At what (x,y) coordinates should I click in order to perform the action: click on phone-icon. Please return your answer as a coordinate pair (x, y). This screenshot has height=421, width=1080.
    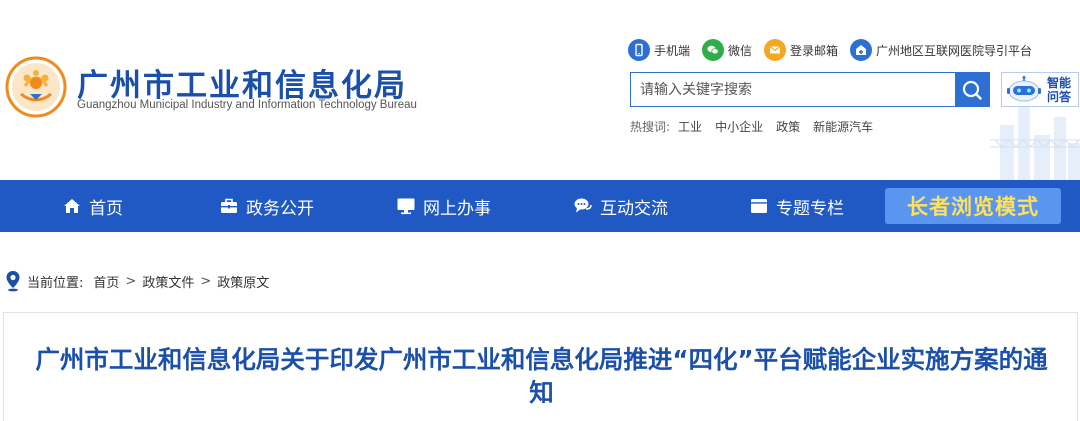
    Looking at the image, I should click on (639, 50).